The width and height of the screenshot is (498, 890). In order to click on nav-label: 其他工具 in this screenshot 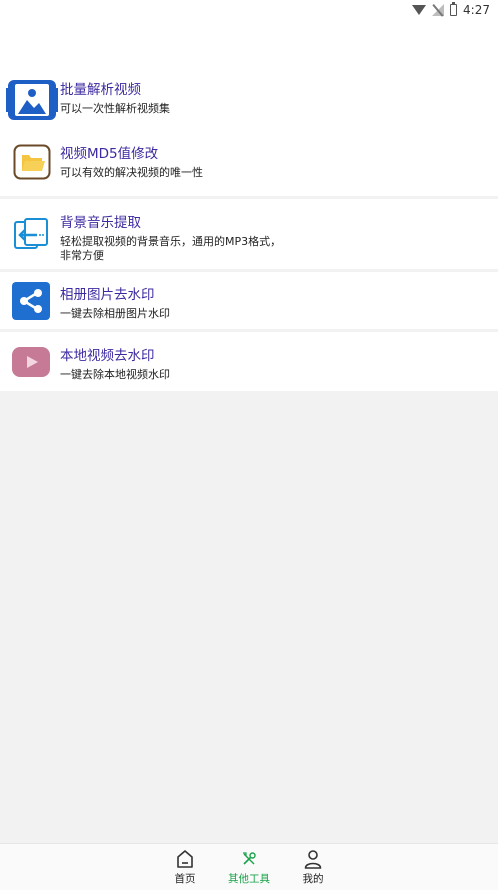, I will do `click(249, 879)`.